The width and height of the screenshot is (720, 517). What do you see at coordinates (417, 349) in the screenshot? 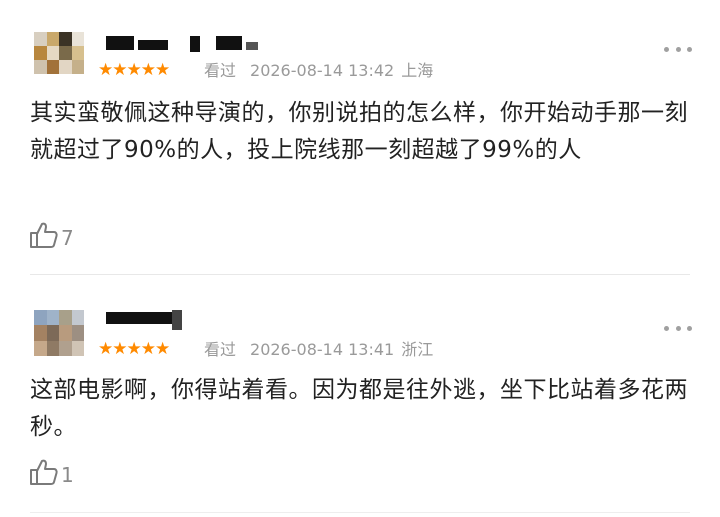
I see `review-location: 浙江` at bounding box center [417, 349].